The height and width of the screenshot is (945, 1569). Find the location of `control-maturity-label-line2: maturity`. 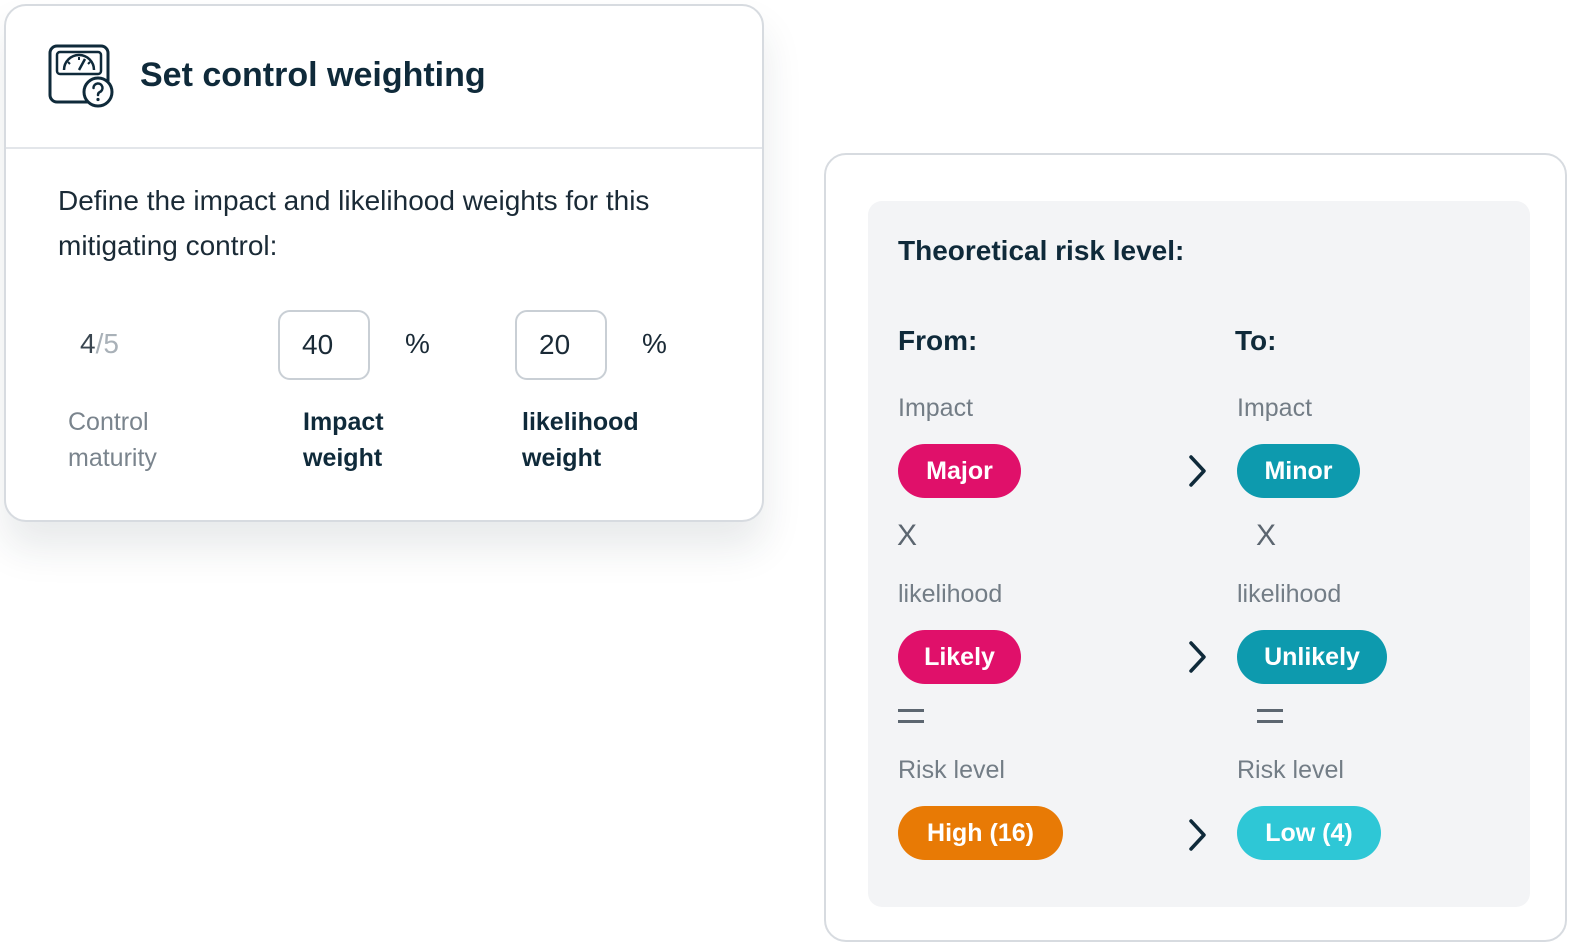

control-maturity-label-line2: maturity is located at coordinates (112, 458).